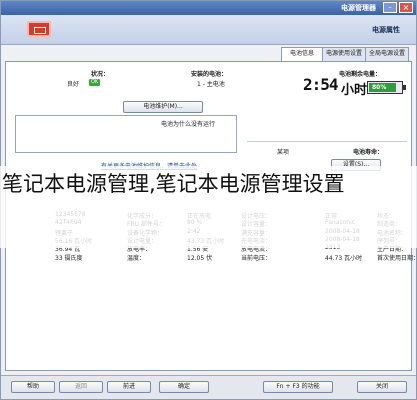  I want to click on tab-battery-info: 电池信息, so click(302, 54).